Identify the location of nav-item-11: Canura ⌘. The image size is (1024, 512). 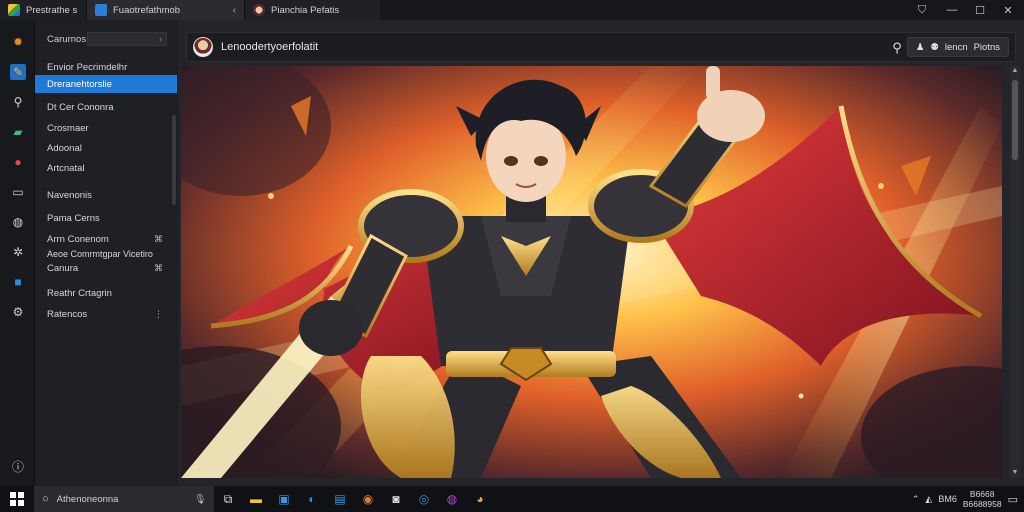
(106, 268).